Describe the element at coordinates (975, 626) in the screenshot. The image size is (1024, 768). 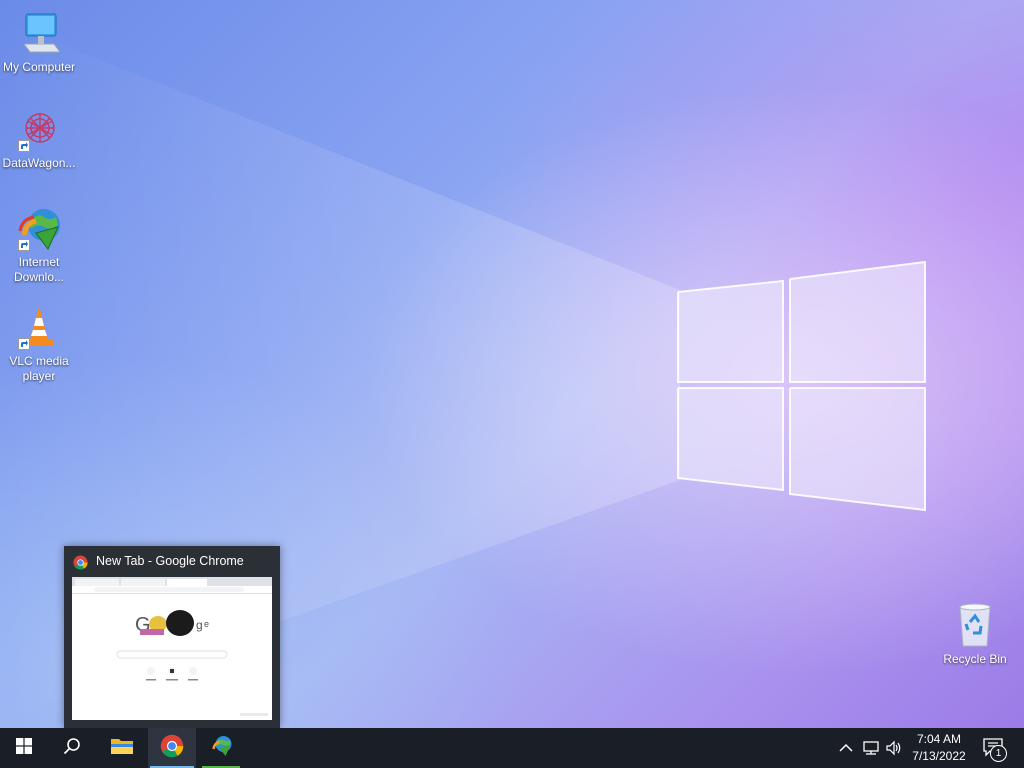
I see `recycle-bin-icon` at that location.